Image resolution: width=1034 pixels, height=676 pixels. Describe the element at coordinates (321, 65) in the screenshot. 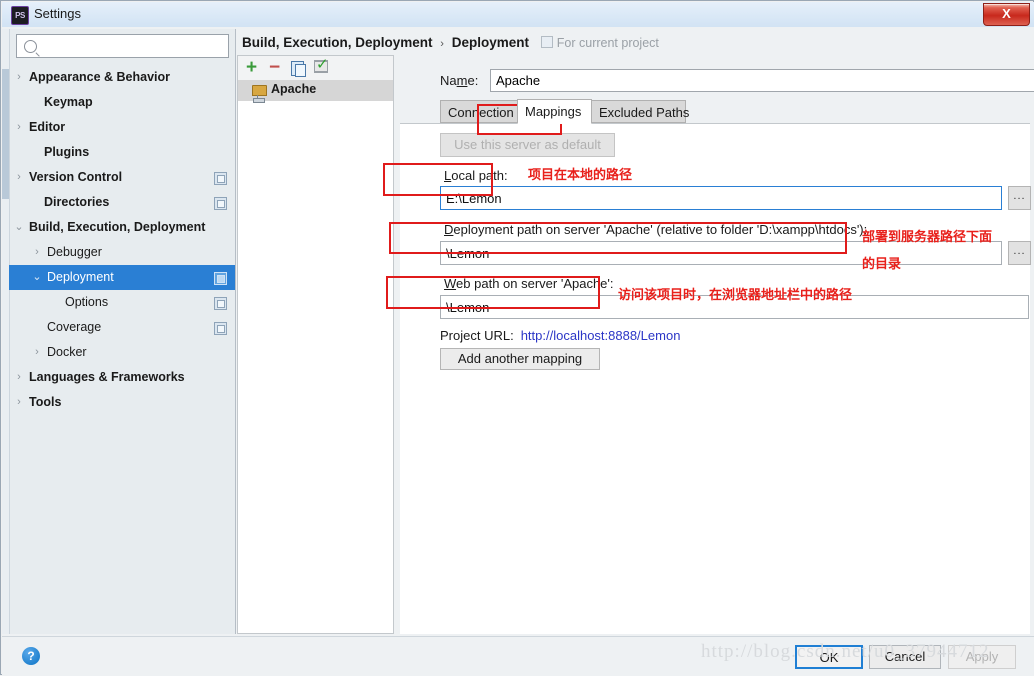

I see `validate-server-icon` at that location.